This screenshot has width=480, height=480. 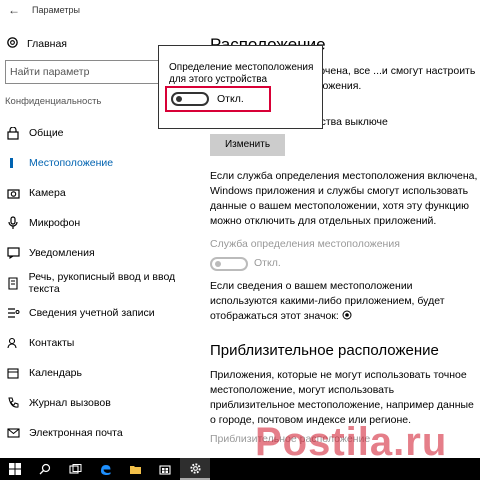 I want to click on location-indicator-icon, so click(x=347, y=315).